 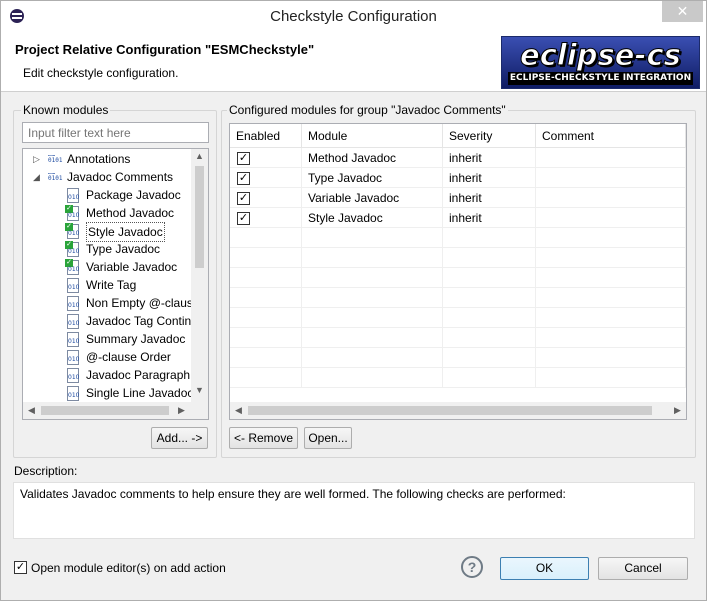 I want to click on add-button: Add... ->, so click(x=179, y=438).